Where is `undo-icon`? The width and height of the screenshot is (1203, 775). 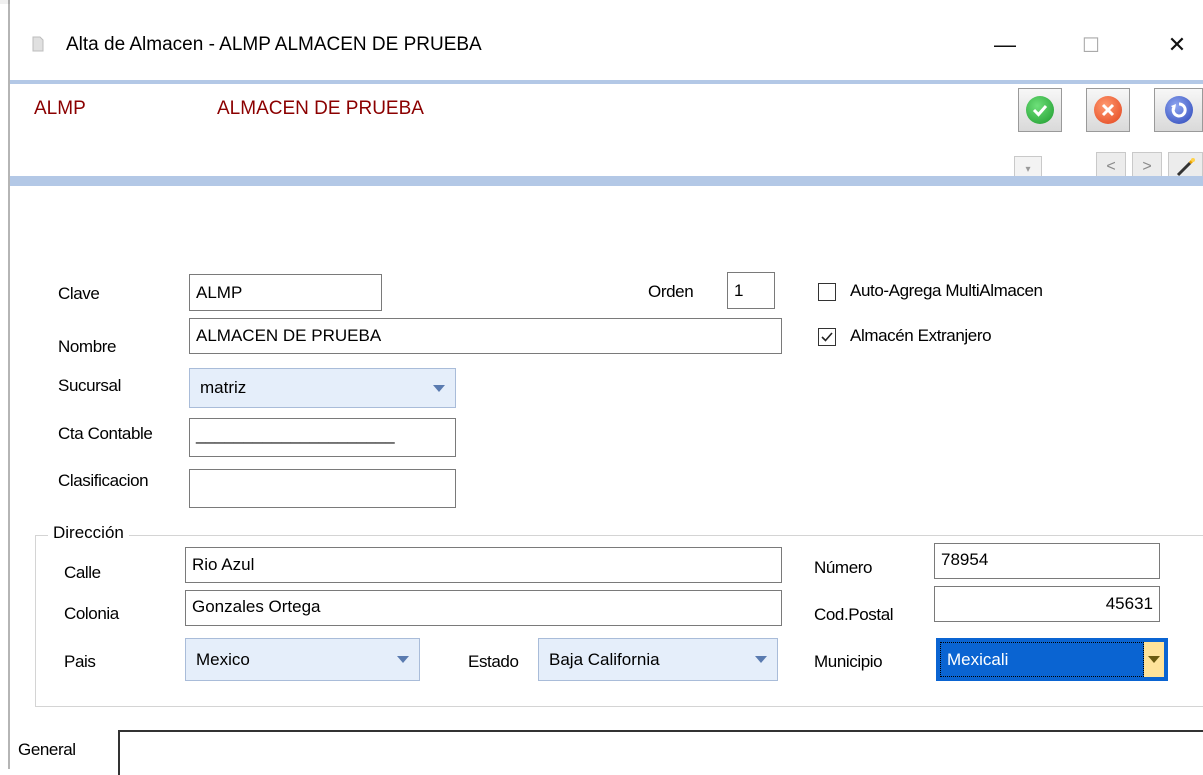
undo-icon is located at coordinates (1178, 110).